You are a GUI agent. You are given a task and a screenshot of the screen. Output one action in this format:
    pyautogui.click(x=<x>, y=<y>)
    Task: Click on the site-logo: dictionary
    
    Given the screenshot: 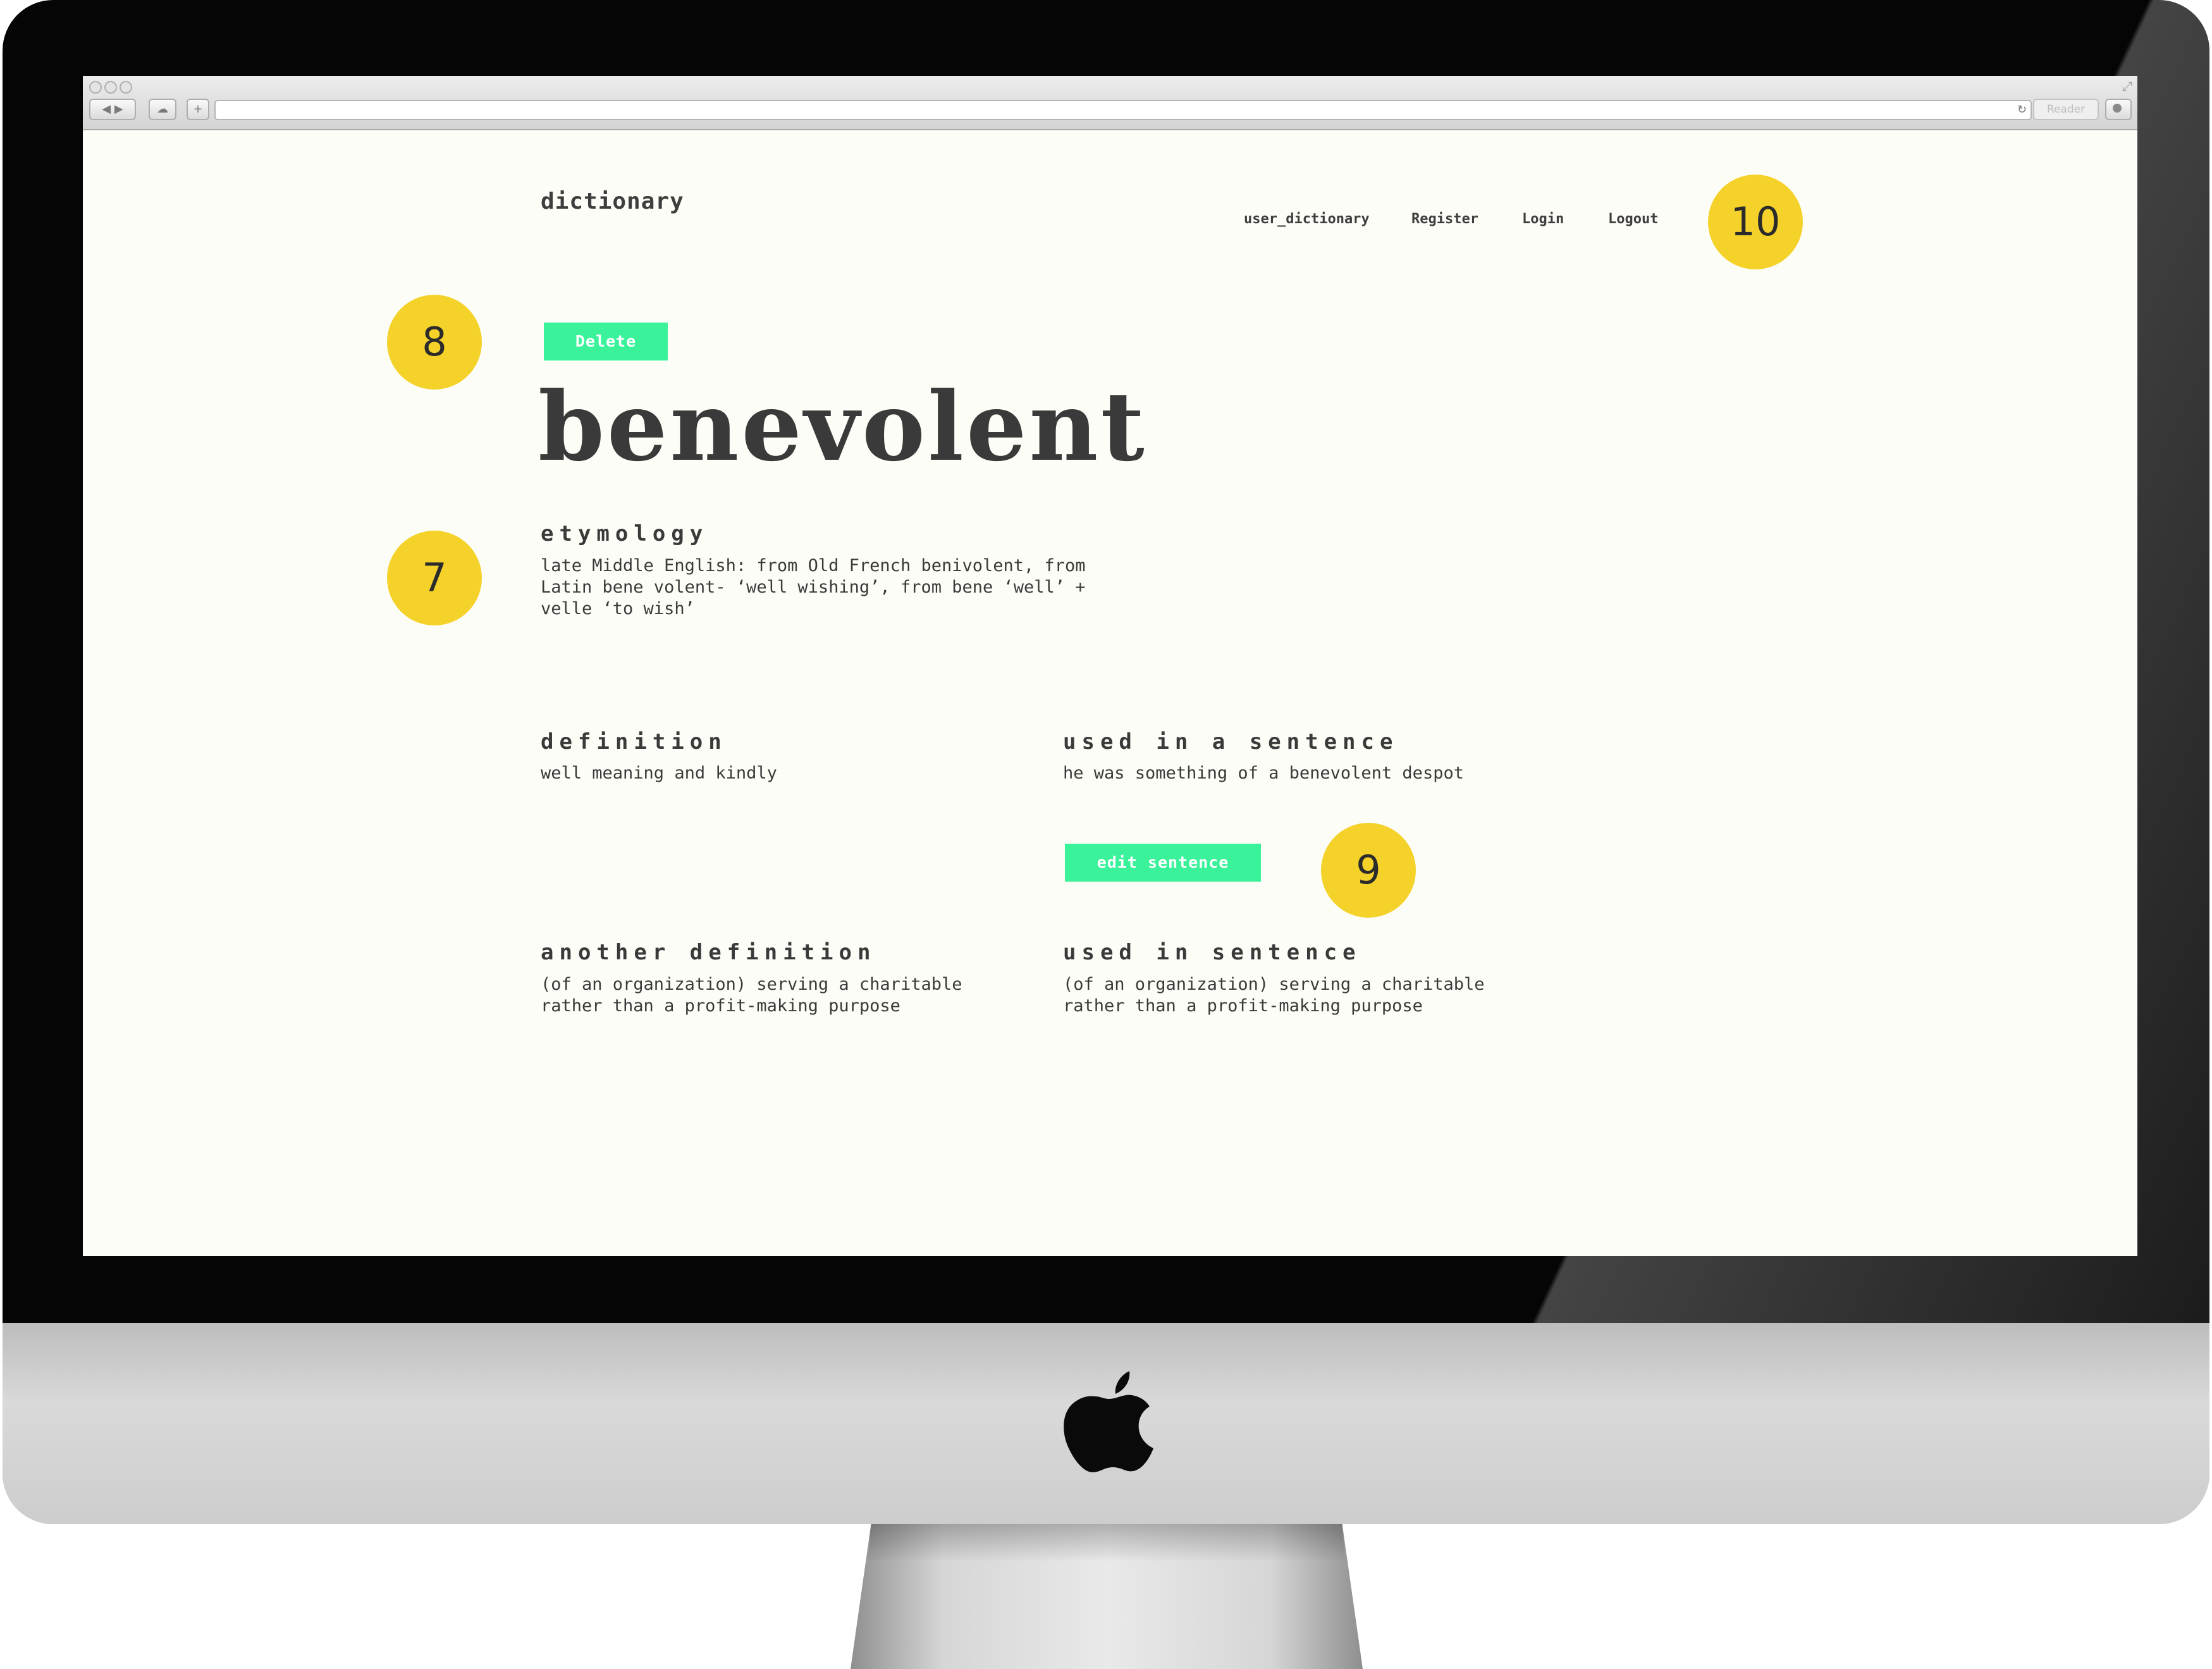 What is the action you would take?
    pyautogui.click(x=613, y=201)
    